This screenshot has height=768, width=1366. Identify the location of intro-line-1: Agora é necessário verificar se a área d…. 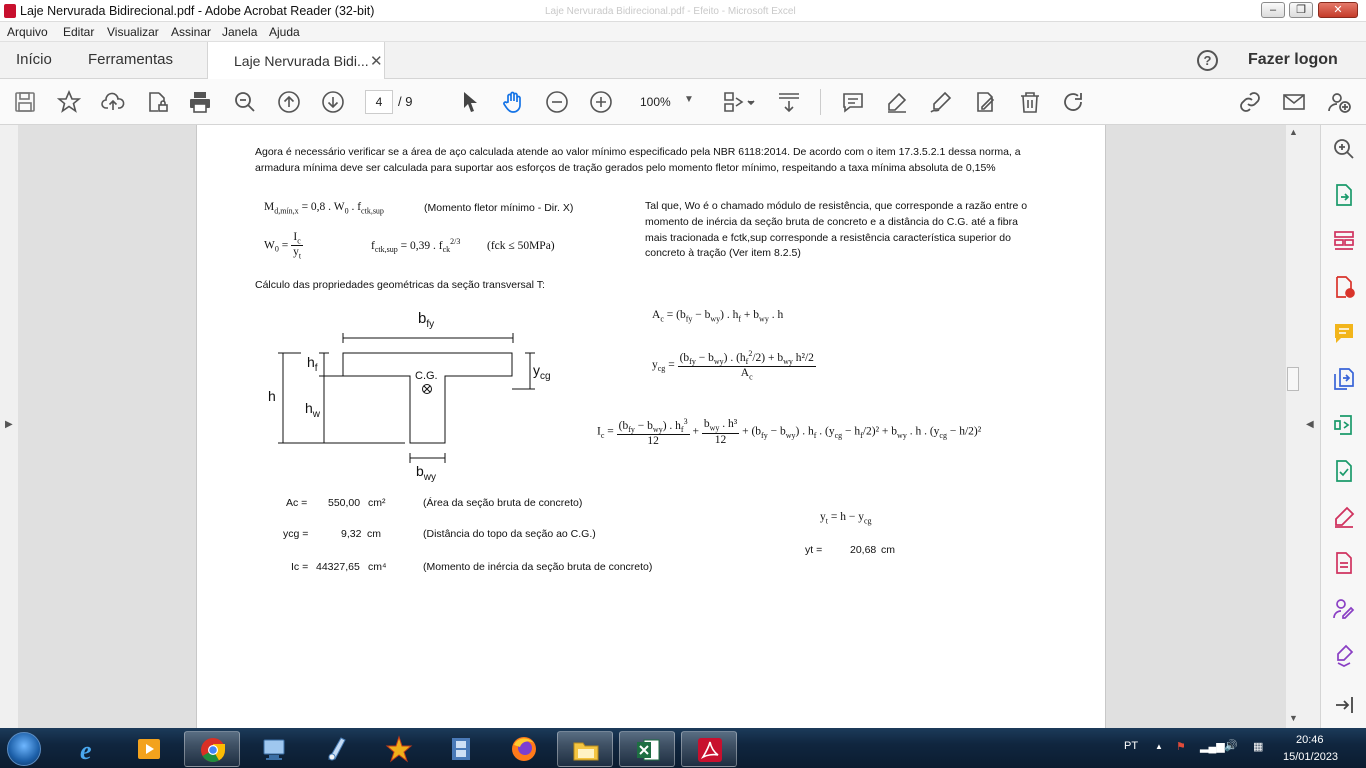
(638, 152).